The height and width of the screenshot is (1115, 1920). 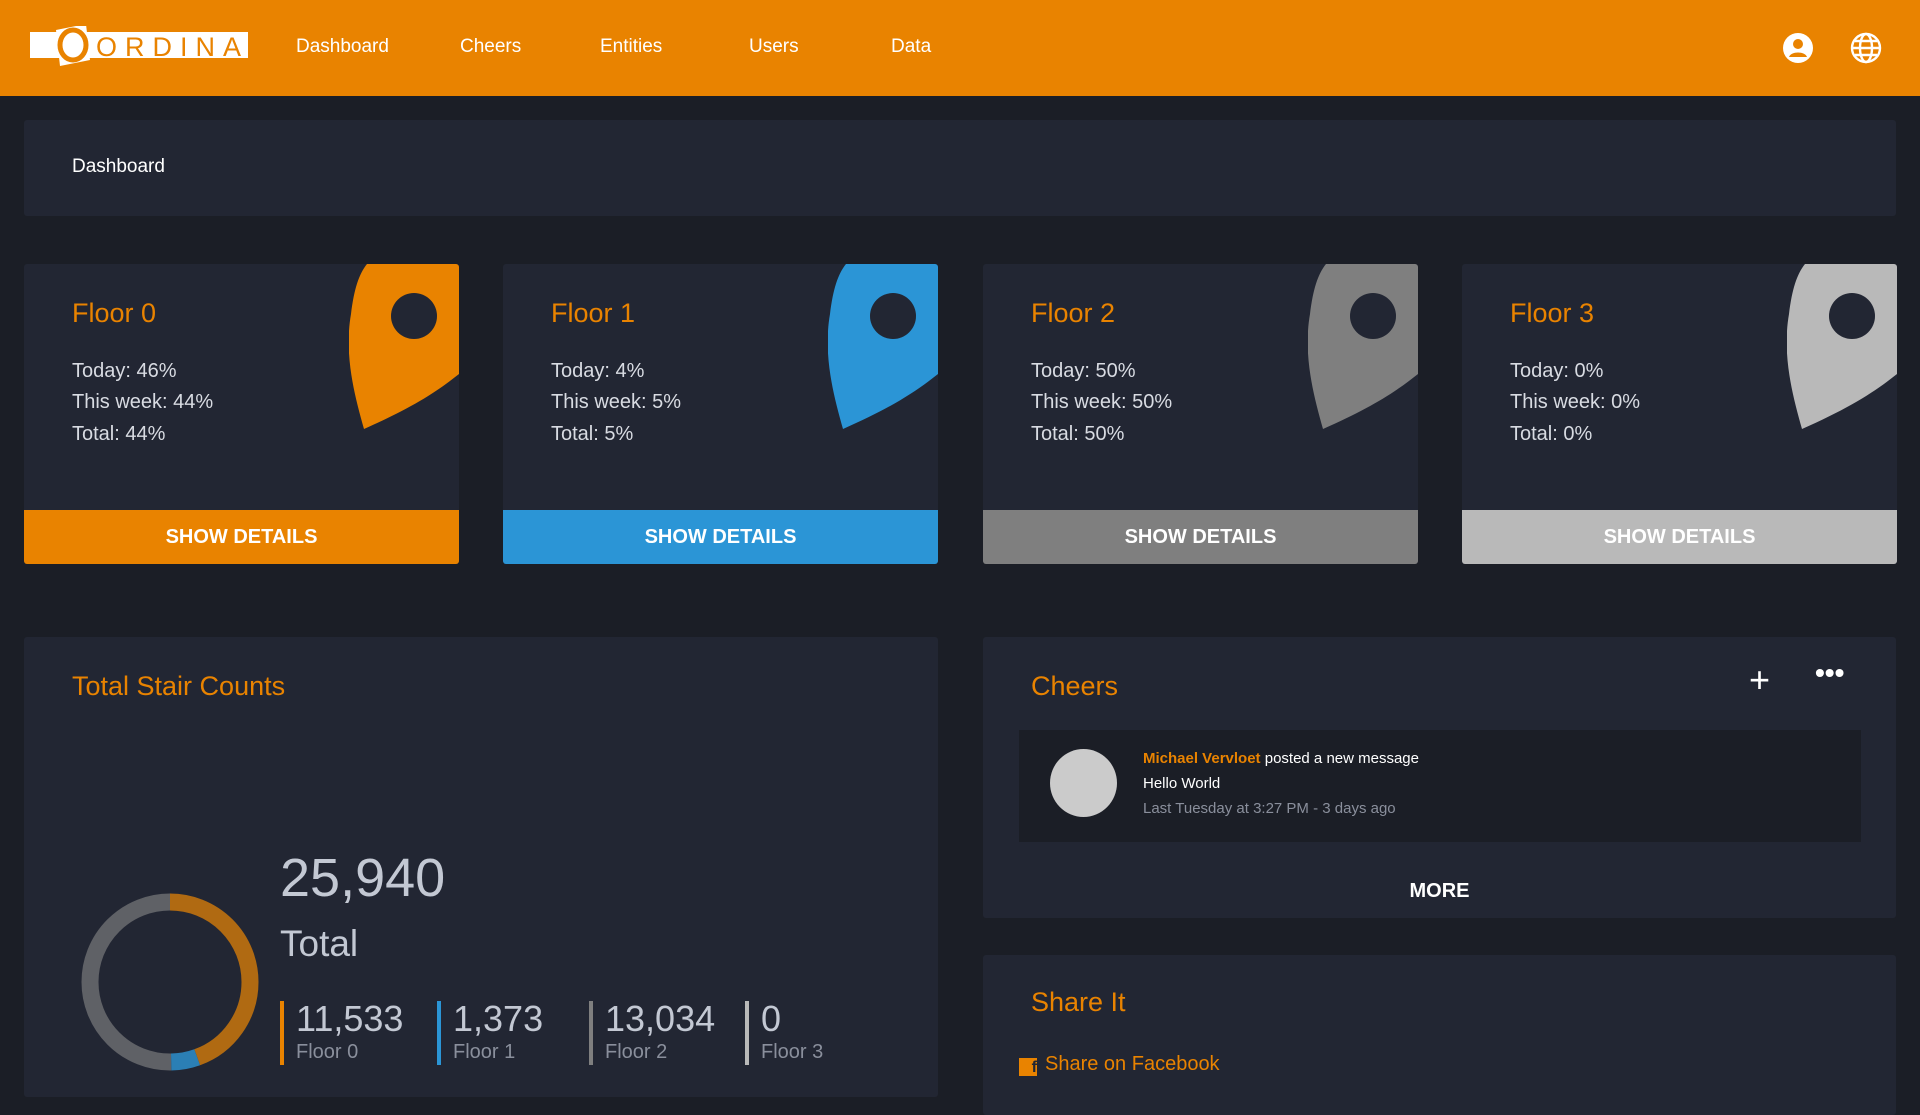 I want to click on share-title: Share It, so click(x=1078, y=1002).